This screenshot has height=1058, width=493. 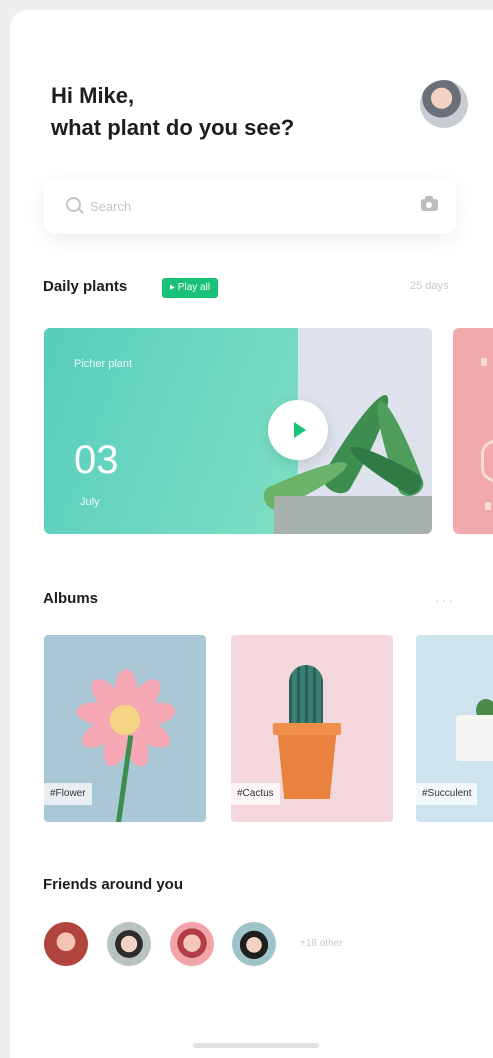 What do you see at coordinates (429, 203) in the screenshot?
I see `camera-icon` at bounding box center [429, 203].